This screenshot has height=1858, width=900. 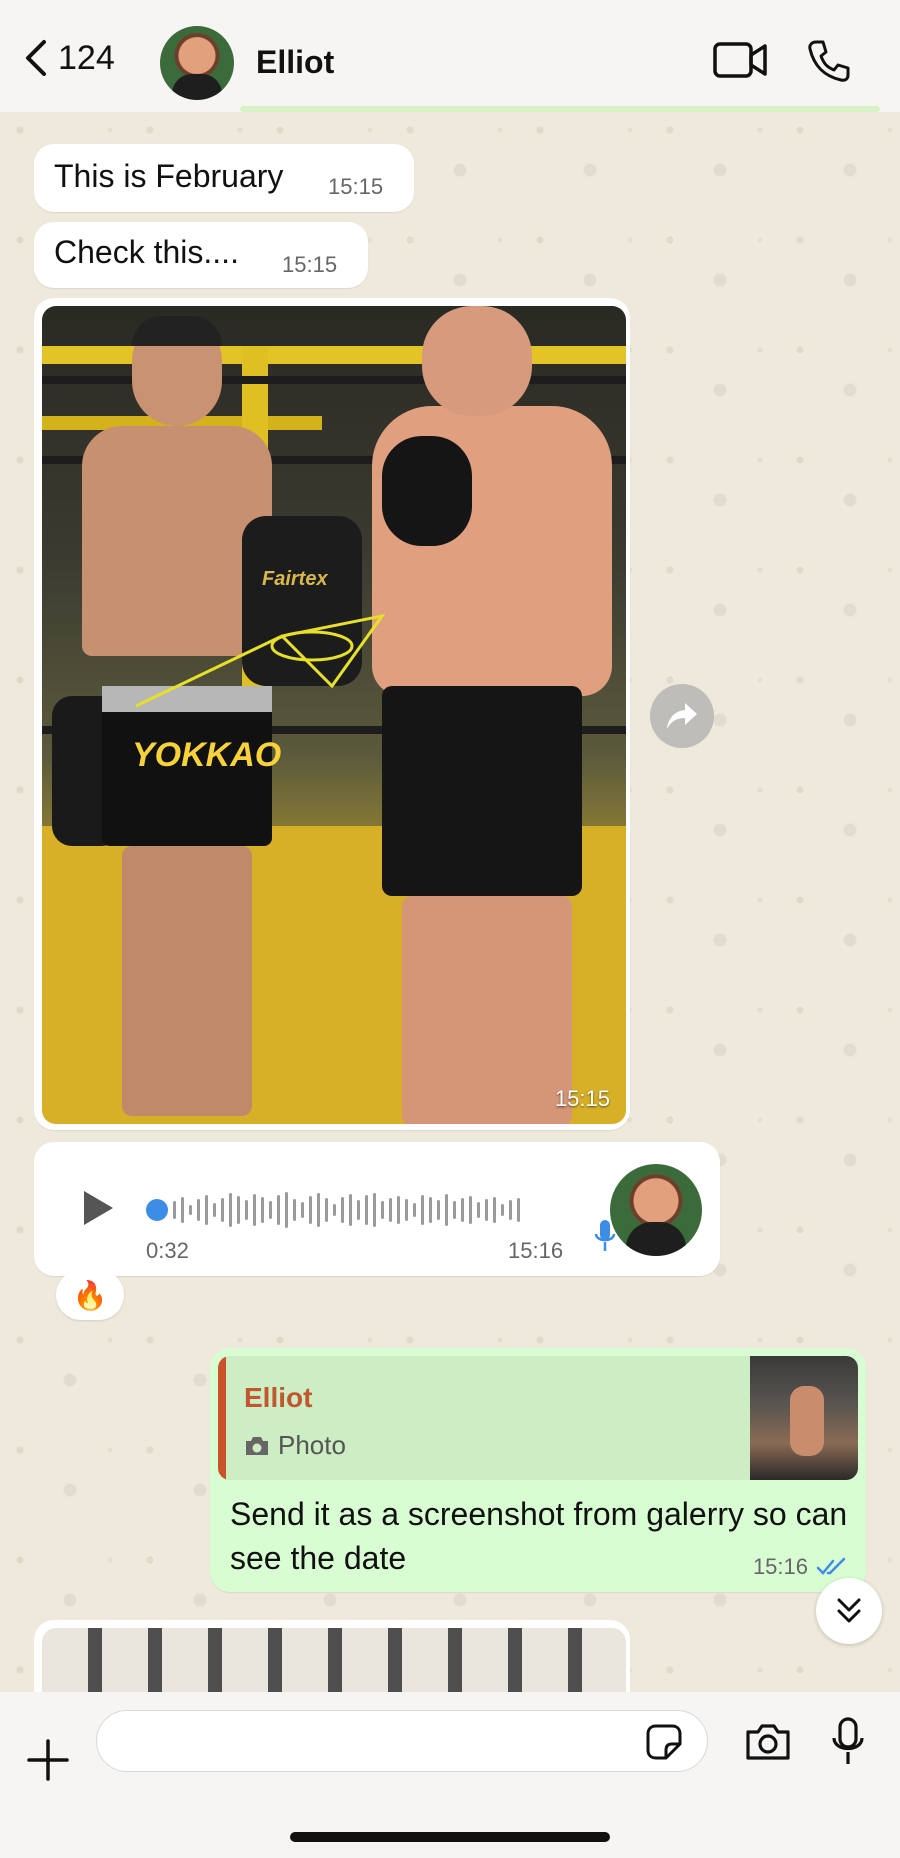 I want to click on incoming-voice-message: 0:32 15:16, so click(x=377, y=1209).